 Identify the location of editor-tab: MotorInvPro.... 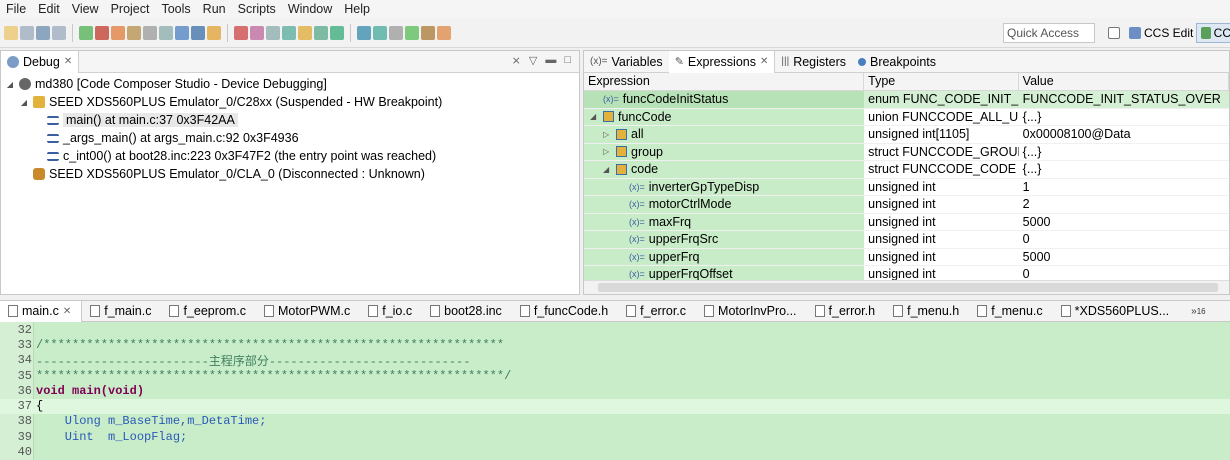
(751, 311).